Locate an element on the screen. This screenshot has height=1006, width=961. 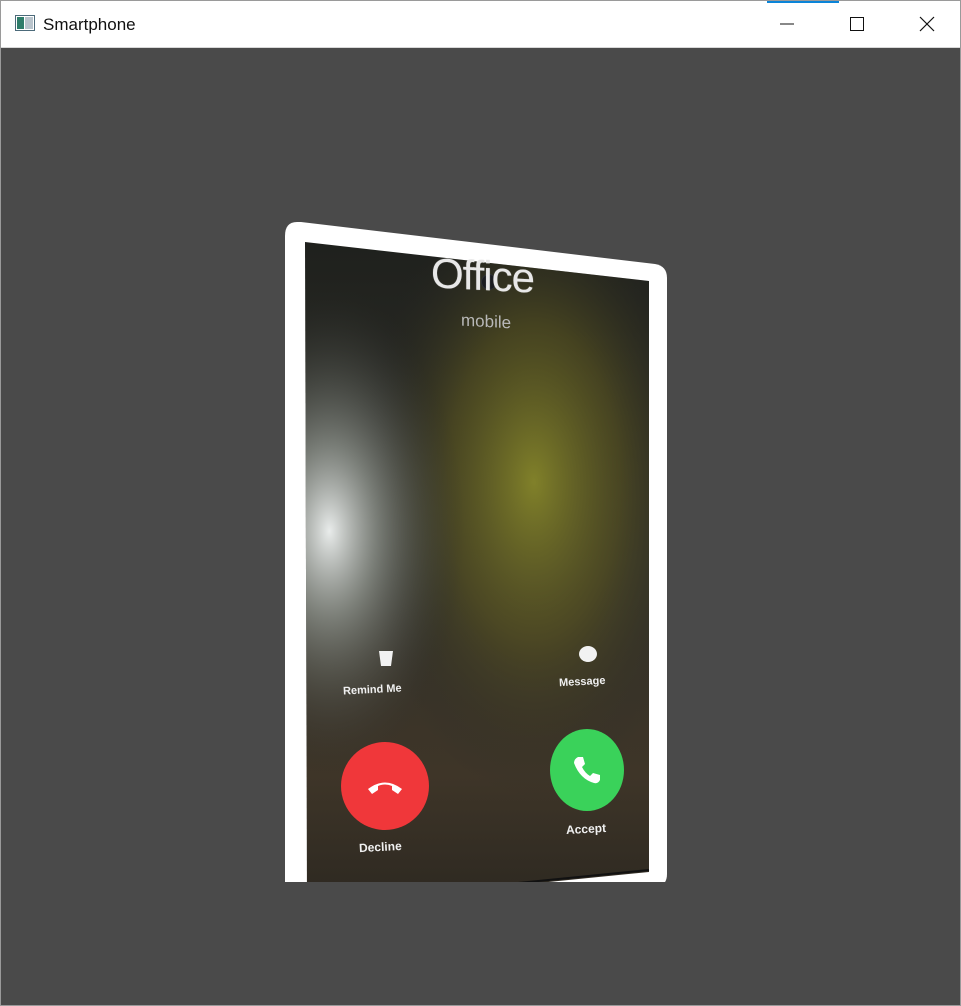
minimize-icon is located at coordinates (787, 24).